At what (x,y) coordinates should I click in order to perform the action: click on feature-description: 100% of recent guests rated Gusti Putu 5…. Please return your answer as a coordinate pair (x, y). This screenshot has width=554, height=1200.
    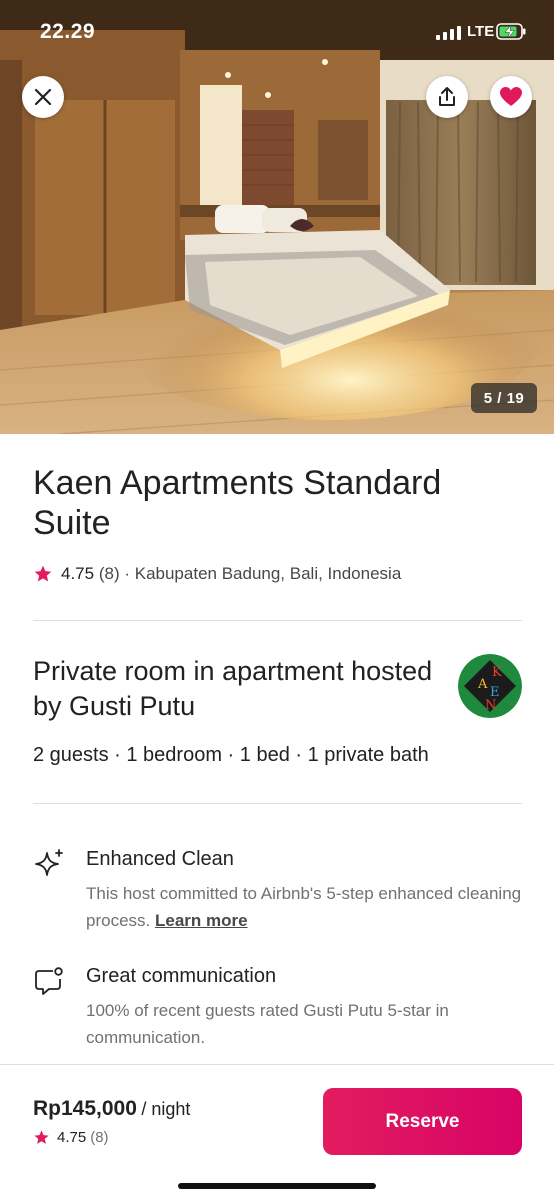
    Looking at the image, I should click on (267, 1024).